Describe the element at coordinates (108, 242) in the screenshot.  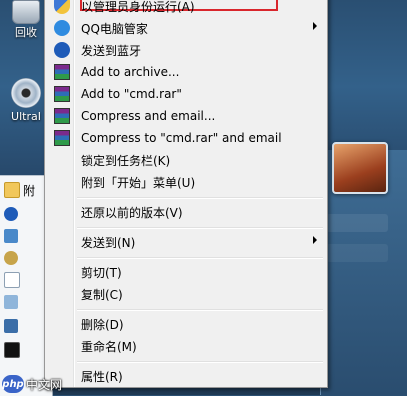
I see `menu-item-label: 发送到(N)` at that location.